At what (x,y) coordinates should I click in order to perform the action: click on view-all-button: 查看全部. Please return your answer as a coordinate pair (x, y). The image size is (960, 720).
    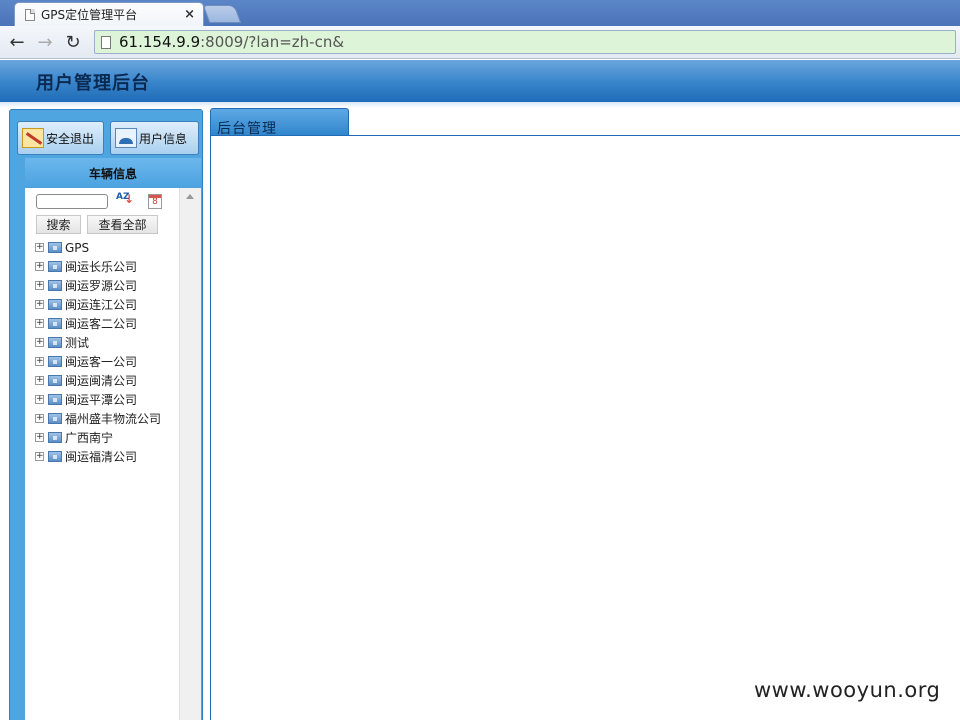
    Looking at the image, I should click on (122, 224).